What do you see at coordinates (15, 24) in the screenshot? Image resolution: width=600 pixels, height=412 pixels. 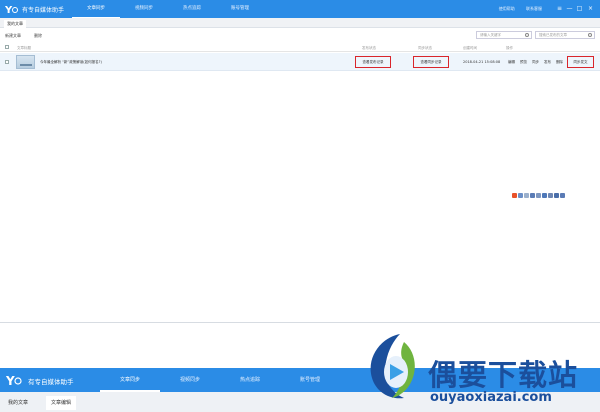 I see `tab-my-articles: 我的文章` at bounding box center [15, 24].